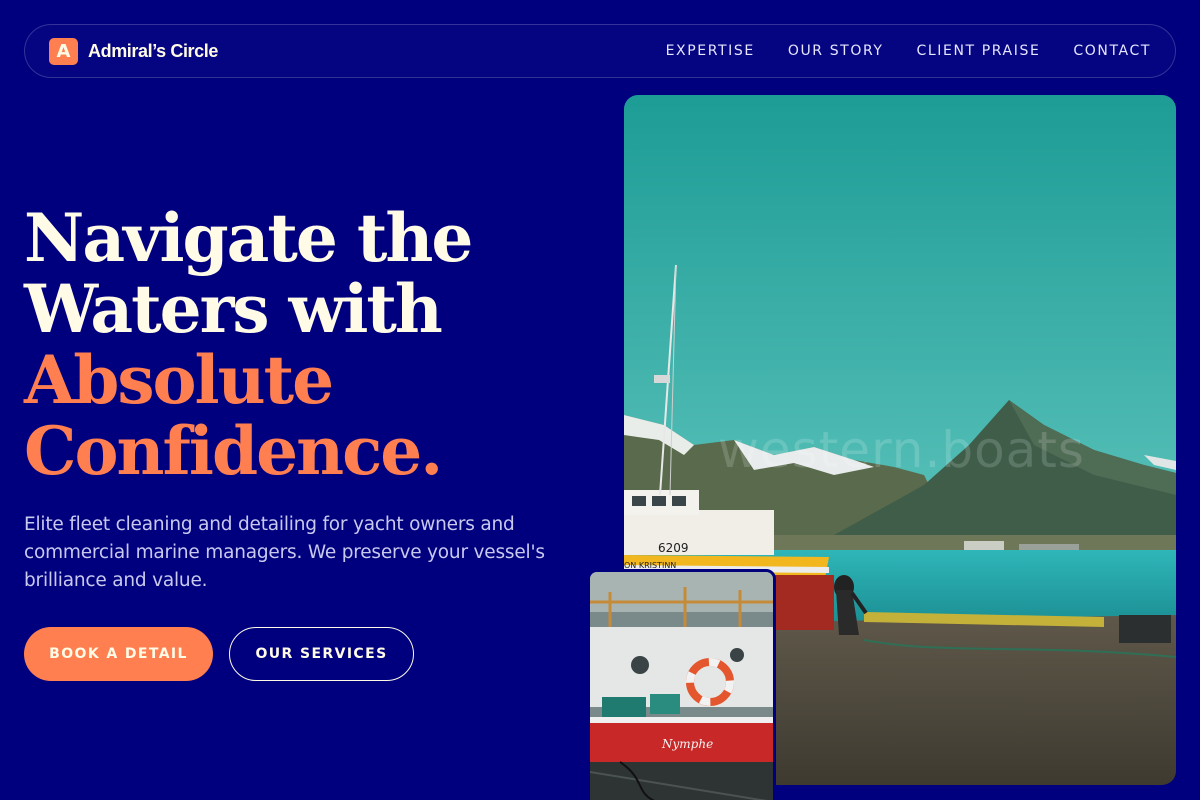  What do you see at coordinates (836, 51) in the screenshot?
I see `nav-link-our-story: OUR STORY` at bounding box center [836, 51].